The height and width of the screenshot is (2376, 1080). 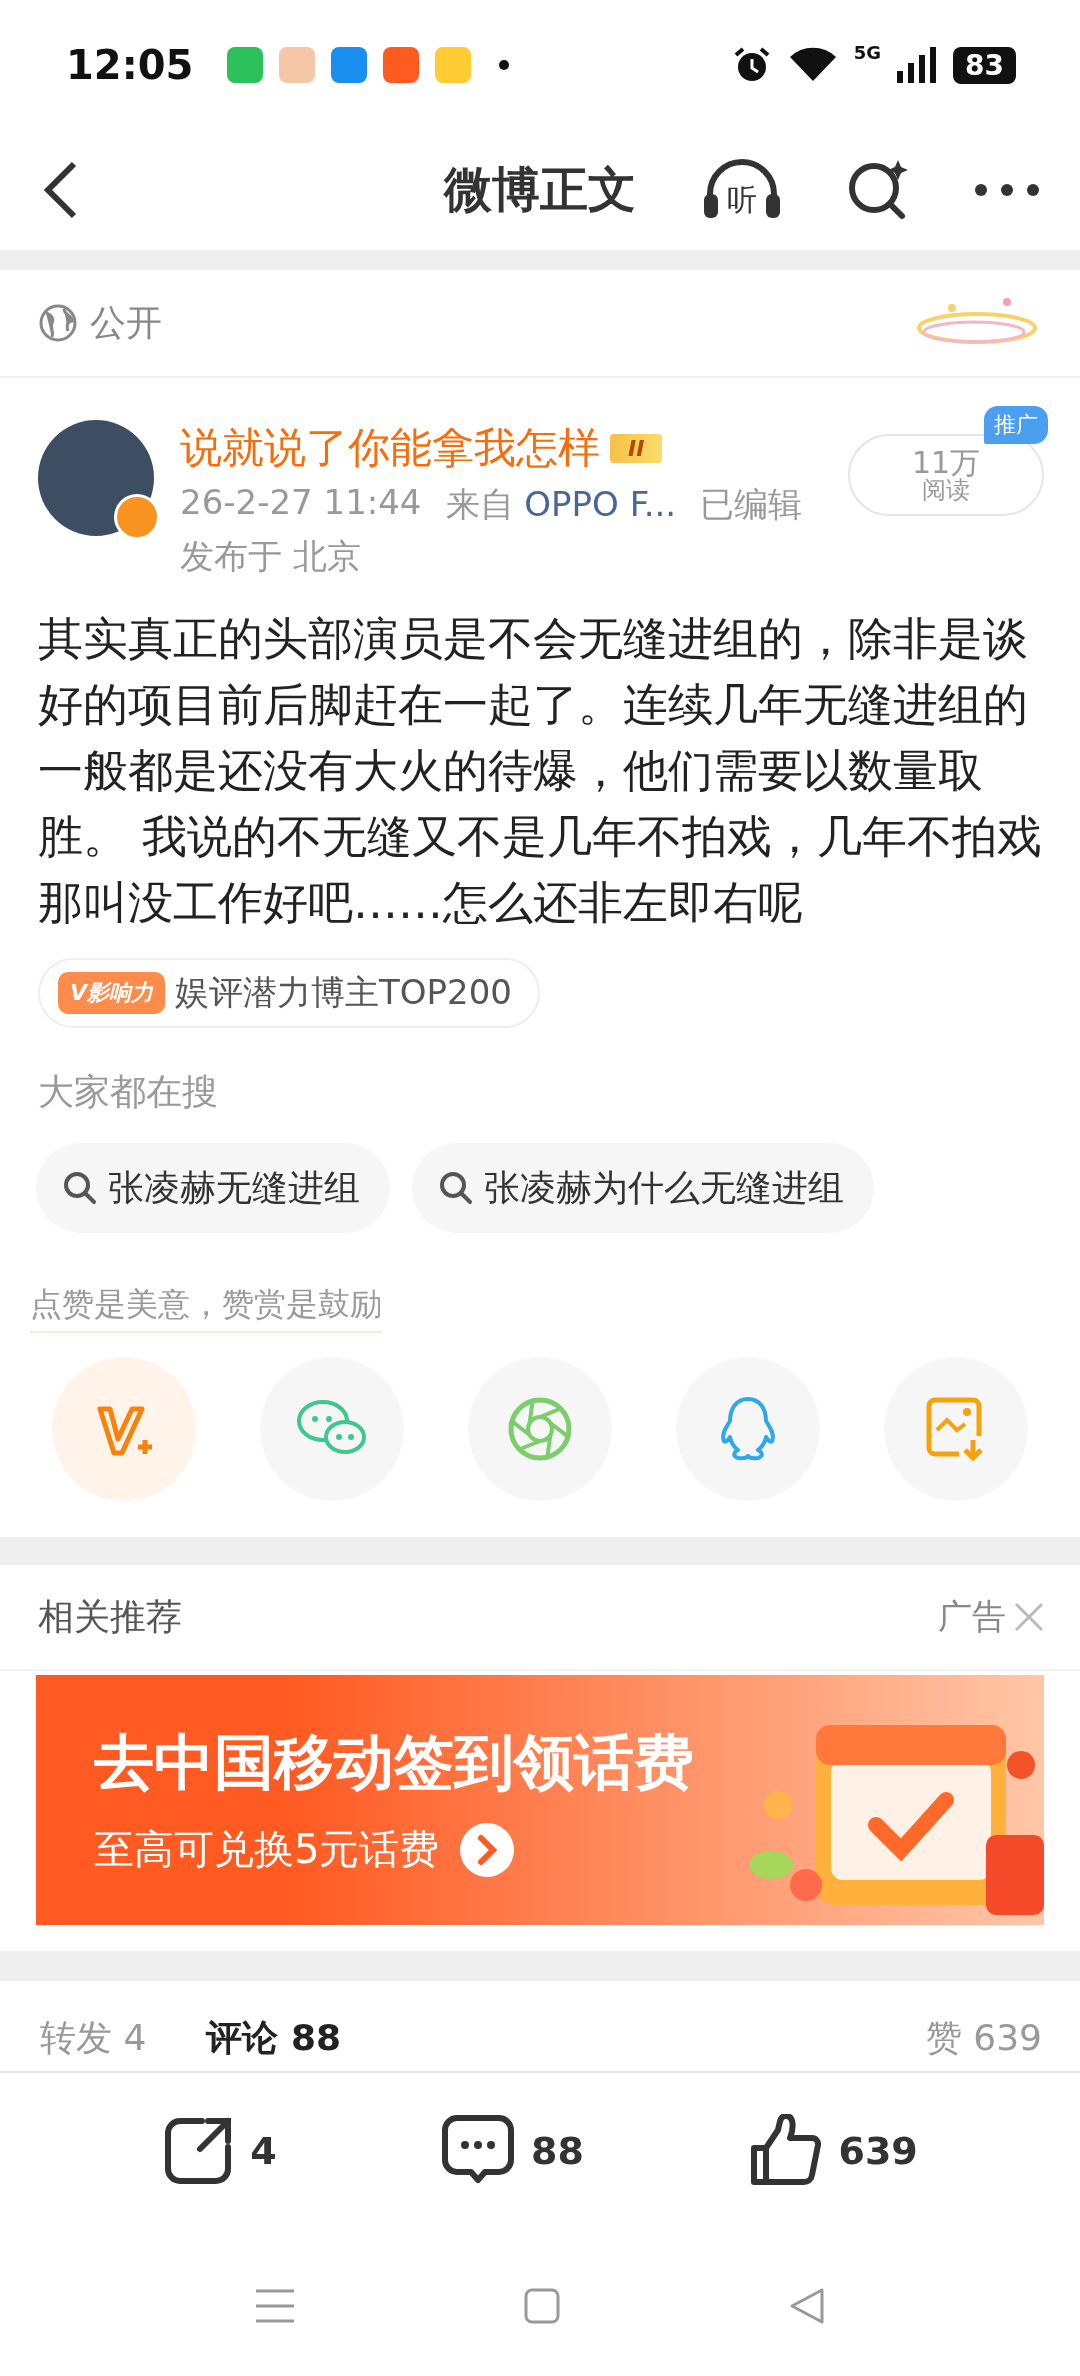 I want to click on search-suggestion: 张凌赫无缝进组, so click(x=213, y=1188).